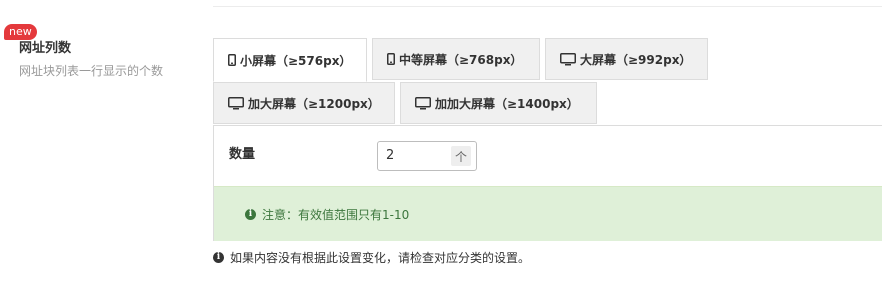 The height and width of the screenshot is (299, 882). Describe the element at coordinates (242, 154) in the screenshot. I see `quantity-label: 数量` at that location.